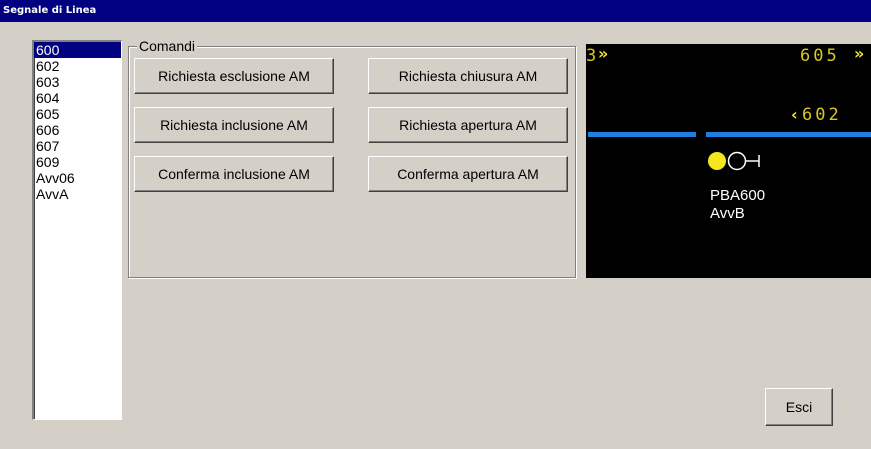 Image resolution: width=871 pixels, height=449 pixels. I want to click on richiesta-esclusione-button: Richiesta esclusione AM, so click(234, 76).